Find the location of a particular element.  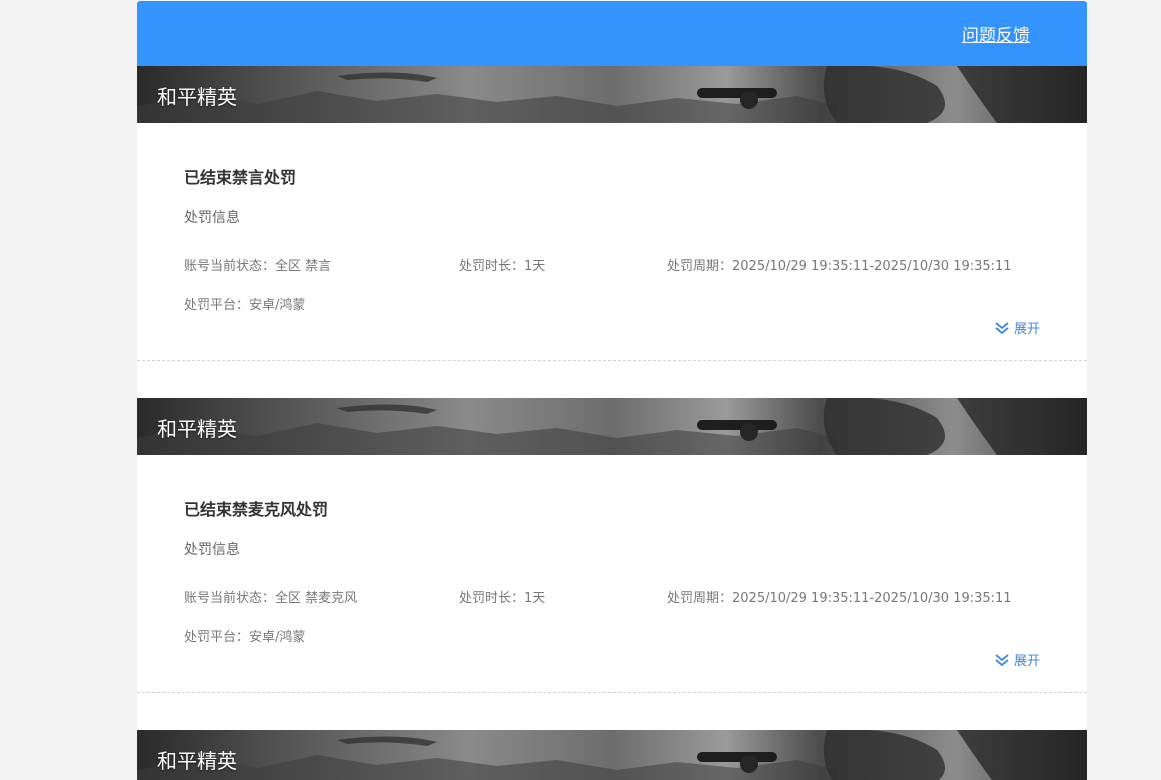

account-status: 账号当前状态：全区 禁言 is located at coordinates (258, 266).